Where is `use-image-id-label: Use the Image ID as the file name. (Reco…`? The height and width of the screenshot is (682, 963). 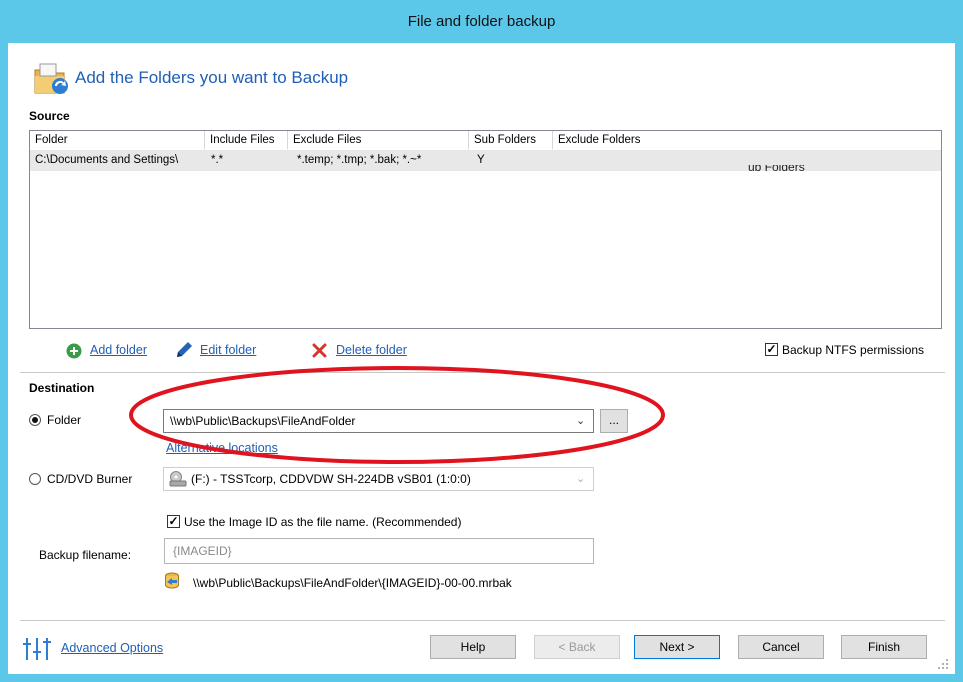 use-image-id-label: Use the Image ID as the file name. (Reco… is located at coordinates (323, 522).